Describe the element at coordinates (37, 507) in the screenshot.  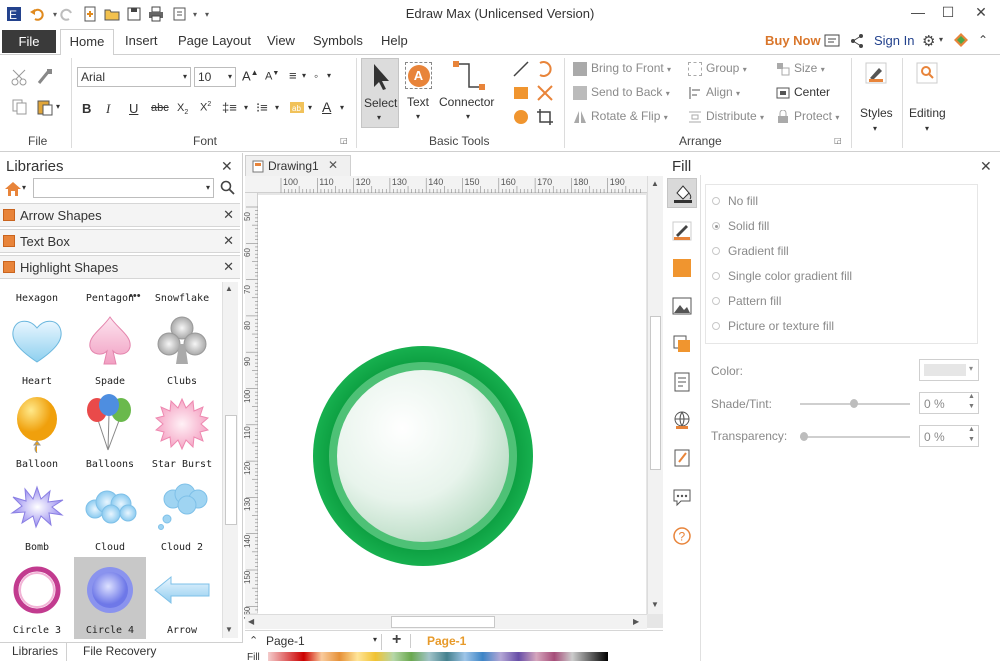
I see `shape-bomb` at that location.